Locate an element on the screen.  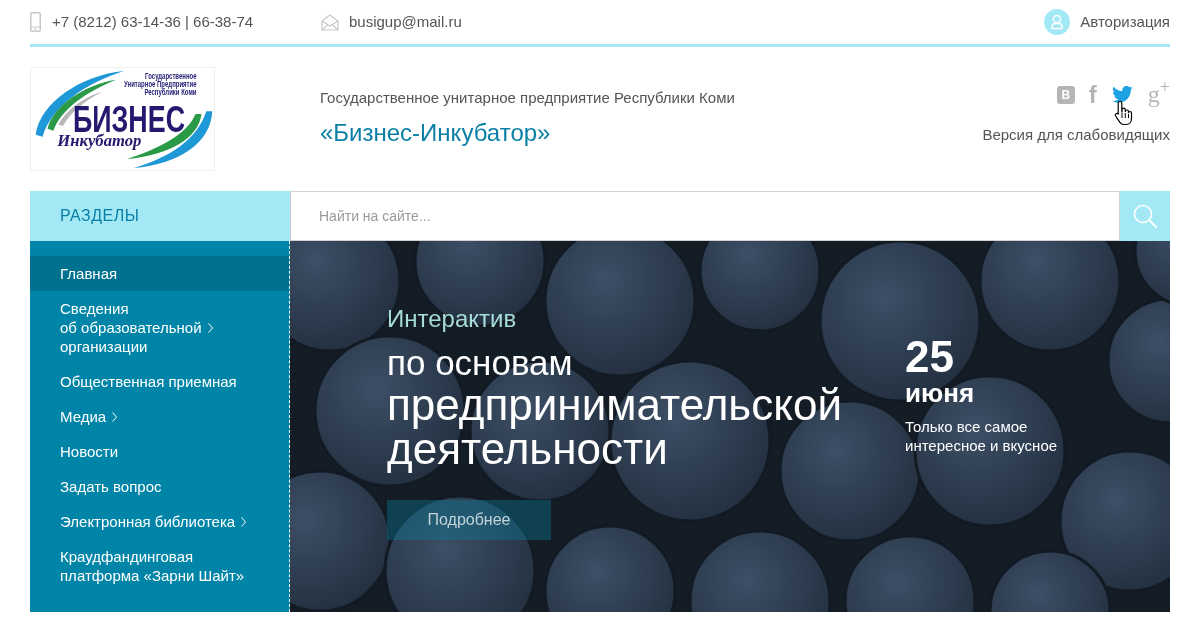
accessibility-link: Версия для слабовидящих is located at coordinates (1076, 135).